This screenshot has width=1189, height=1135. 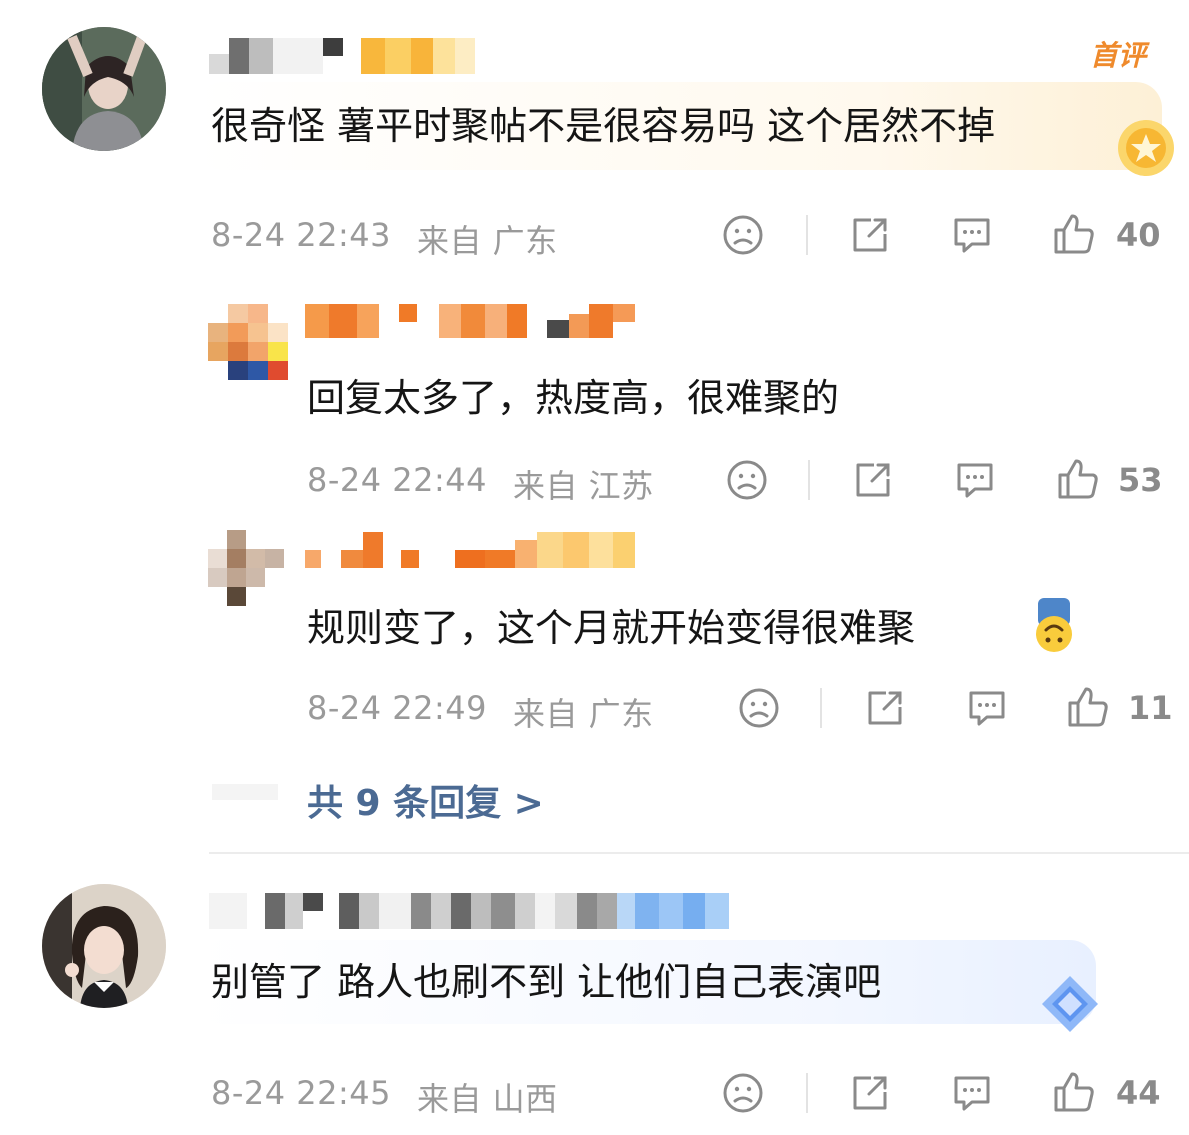 I want to click on divider-line, so click(x=699, y=853).